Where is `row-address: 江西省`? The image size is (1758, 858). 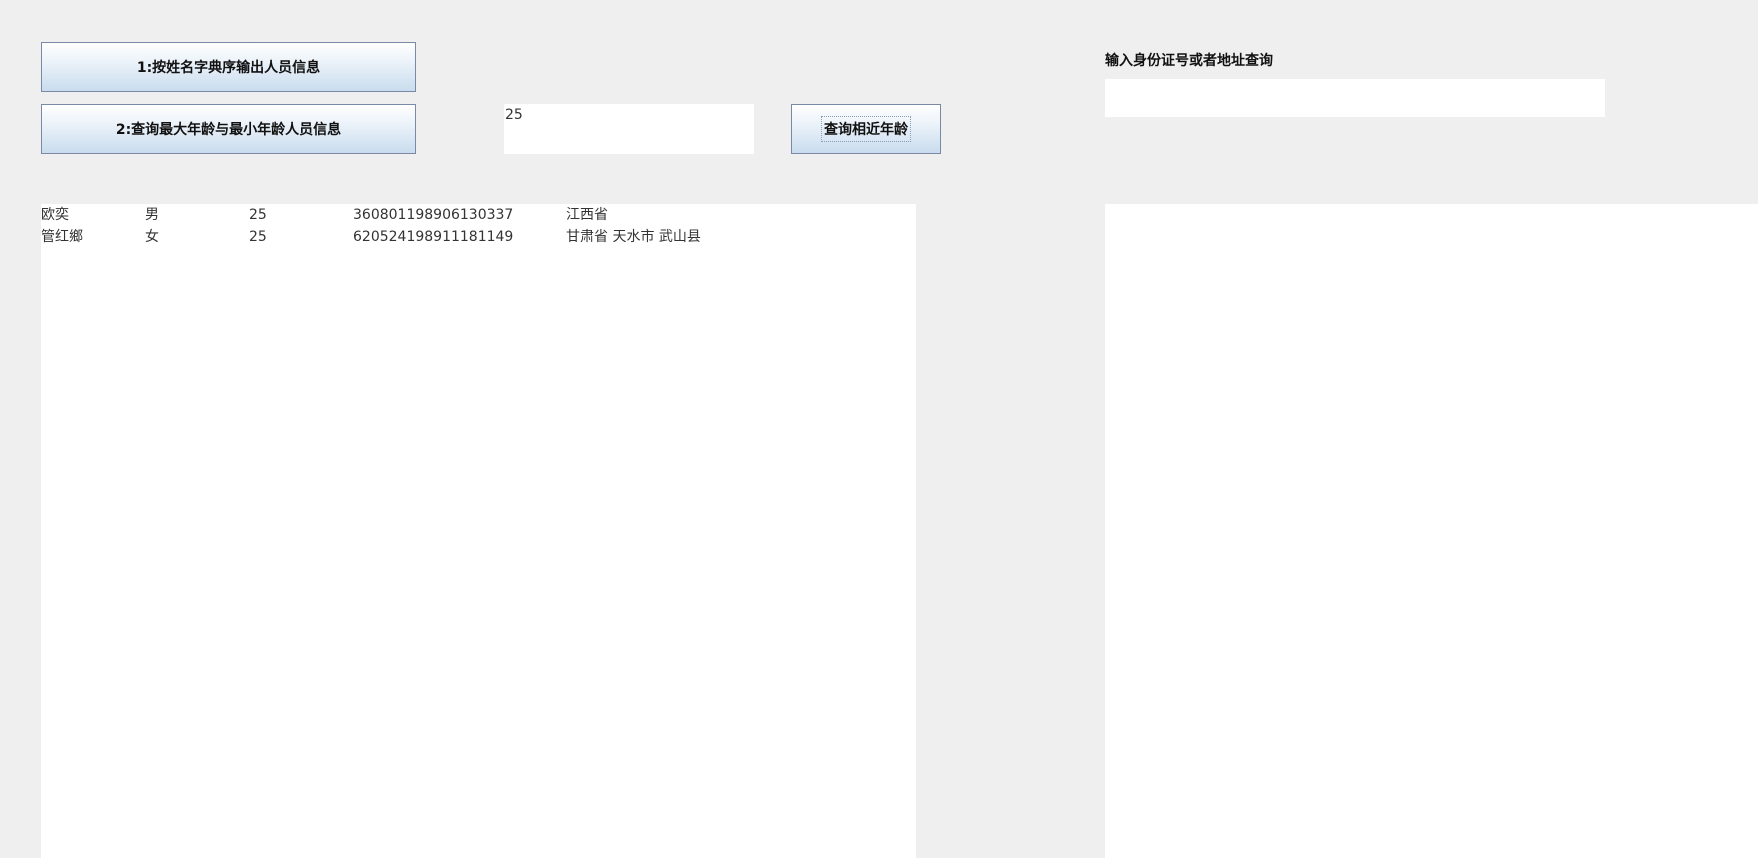 row-address: 江西省 is located at coordinates (587, 215).